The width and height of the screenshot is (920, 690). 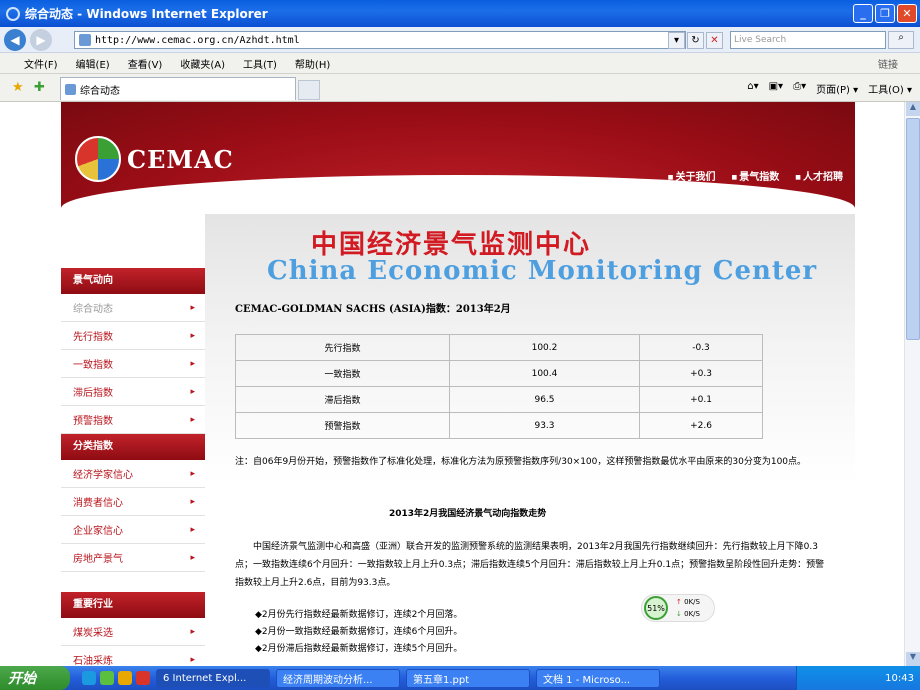 What do you see at coordinates (146, 14) in the screenshot?
I see `window-title: 综合动态 - Windows Internet Explorer` at bounding box center [146, 14].